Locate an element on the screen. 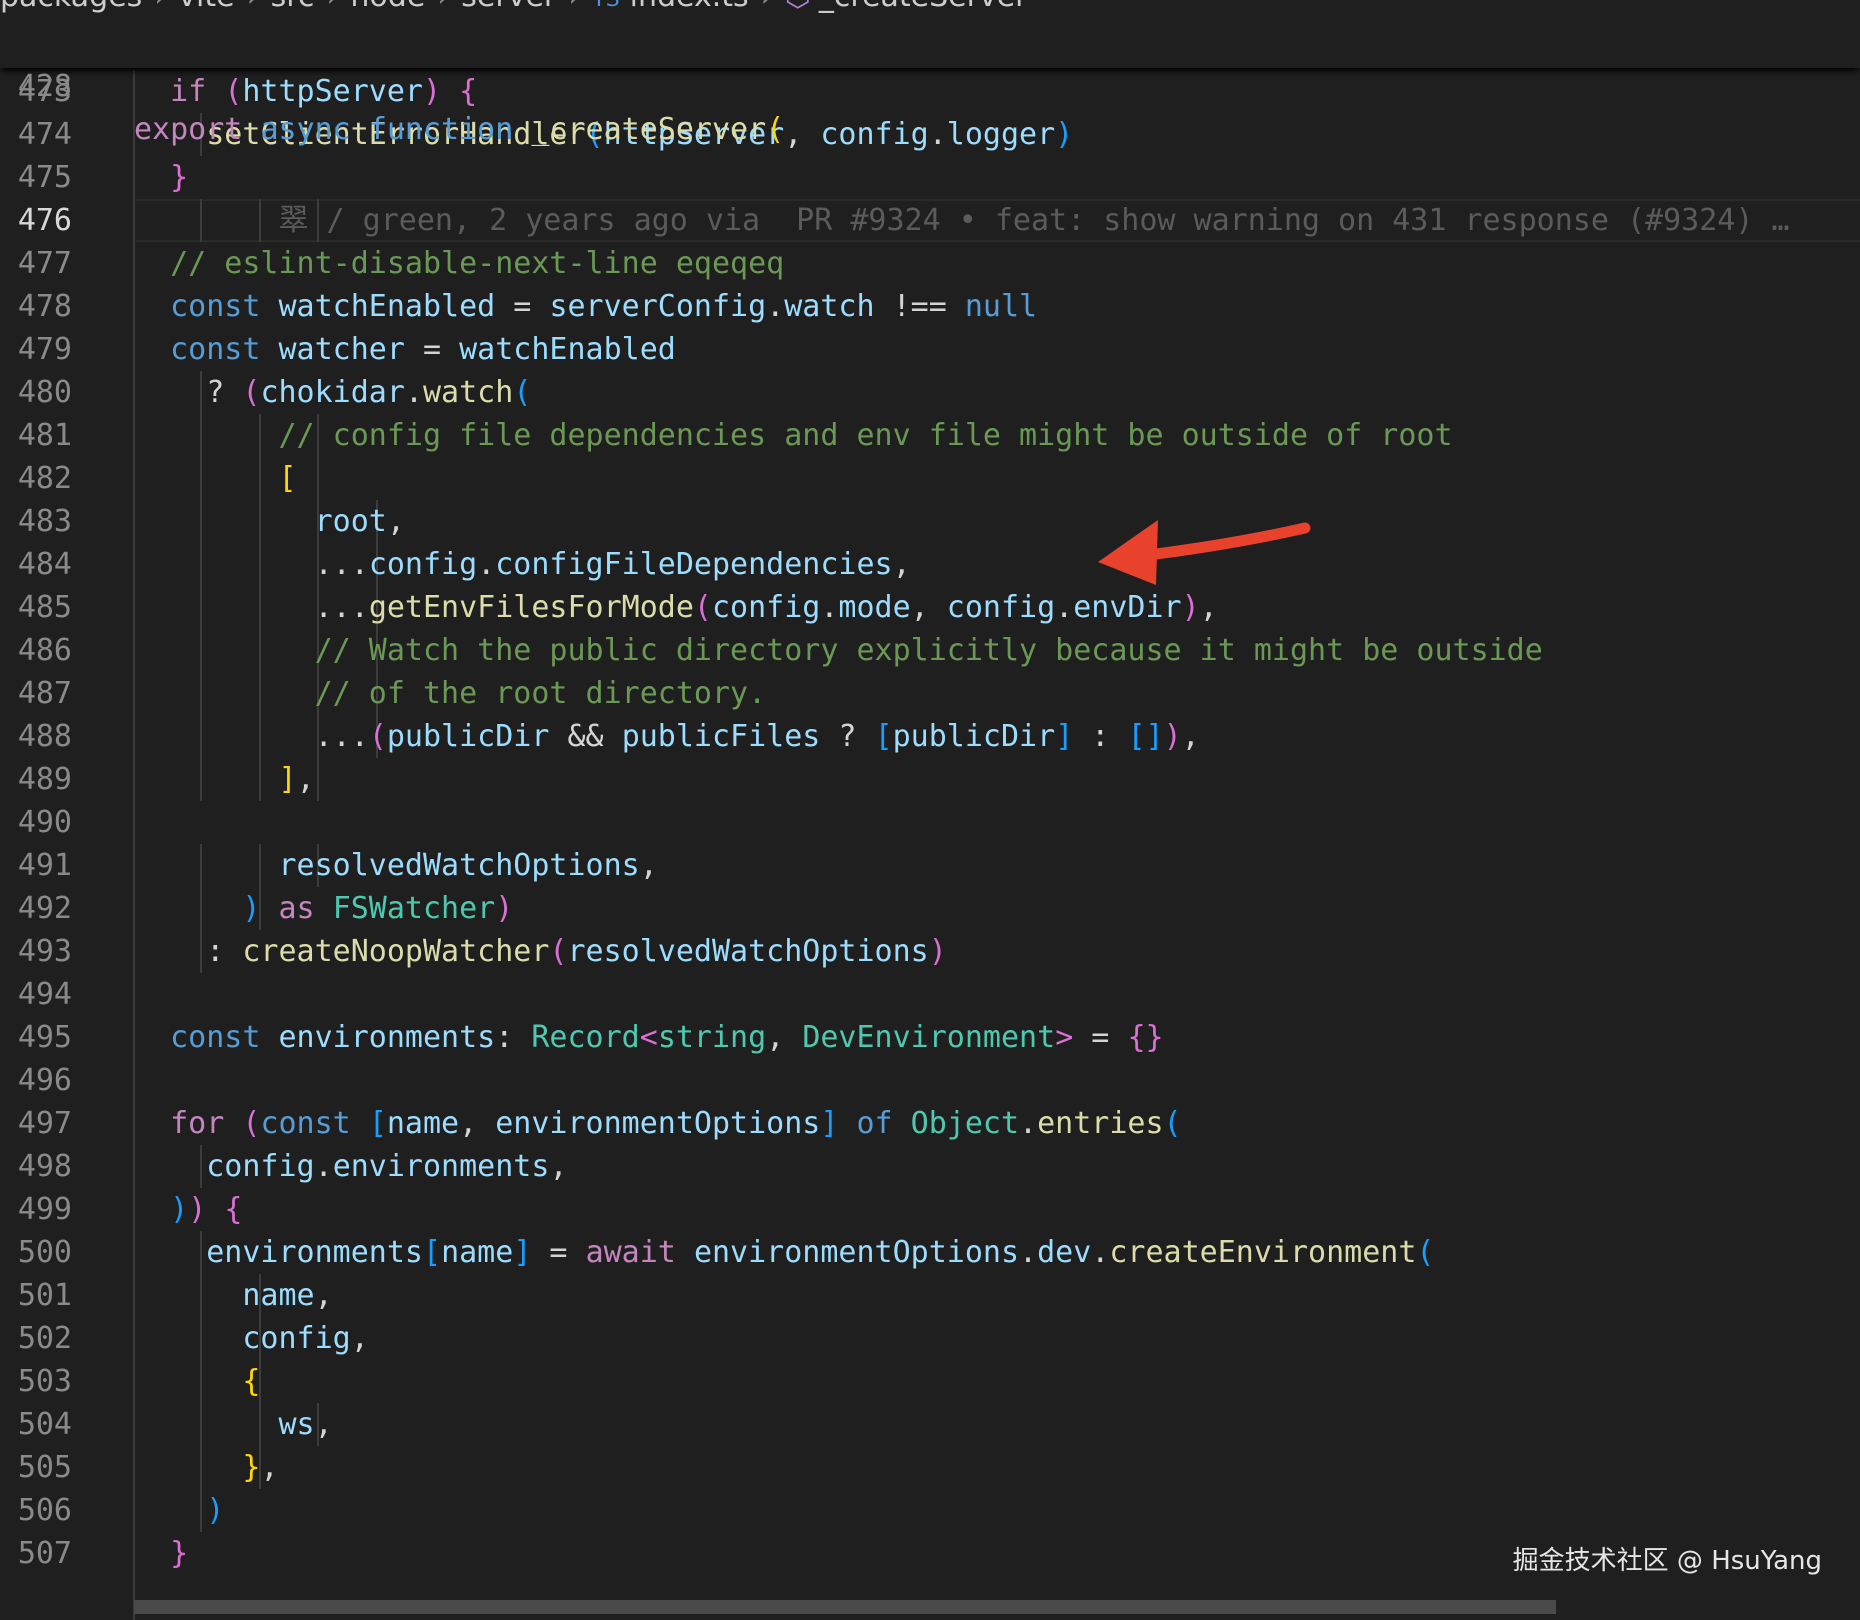  arrow-head is located at coordinates (1128, 552).